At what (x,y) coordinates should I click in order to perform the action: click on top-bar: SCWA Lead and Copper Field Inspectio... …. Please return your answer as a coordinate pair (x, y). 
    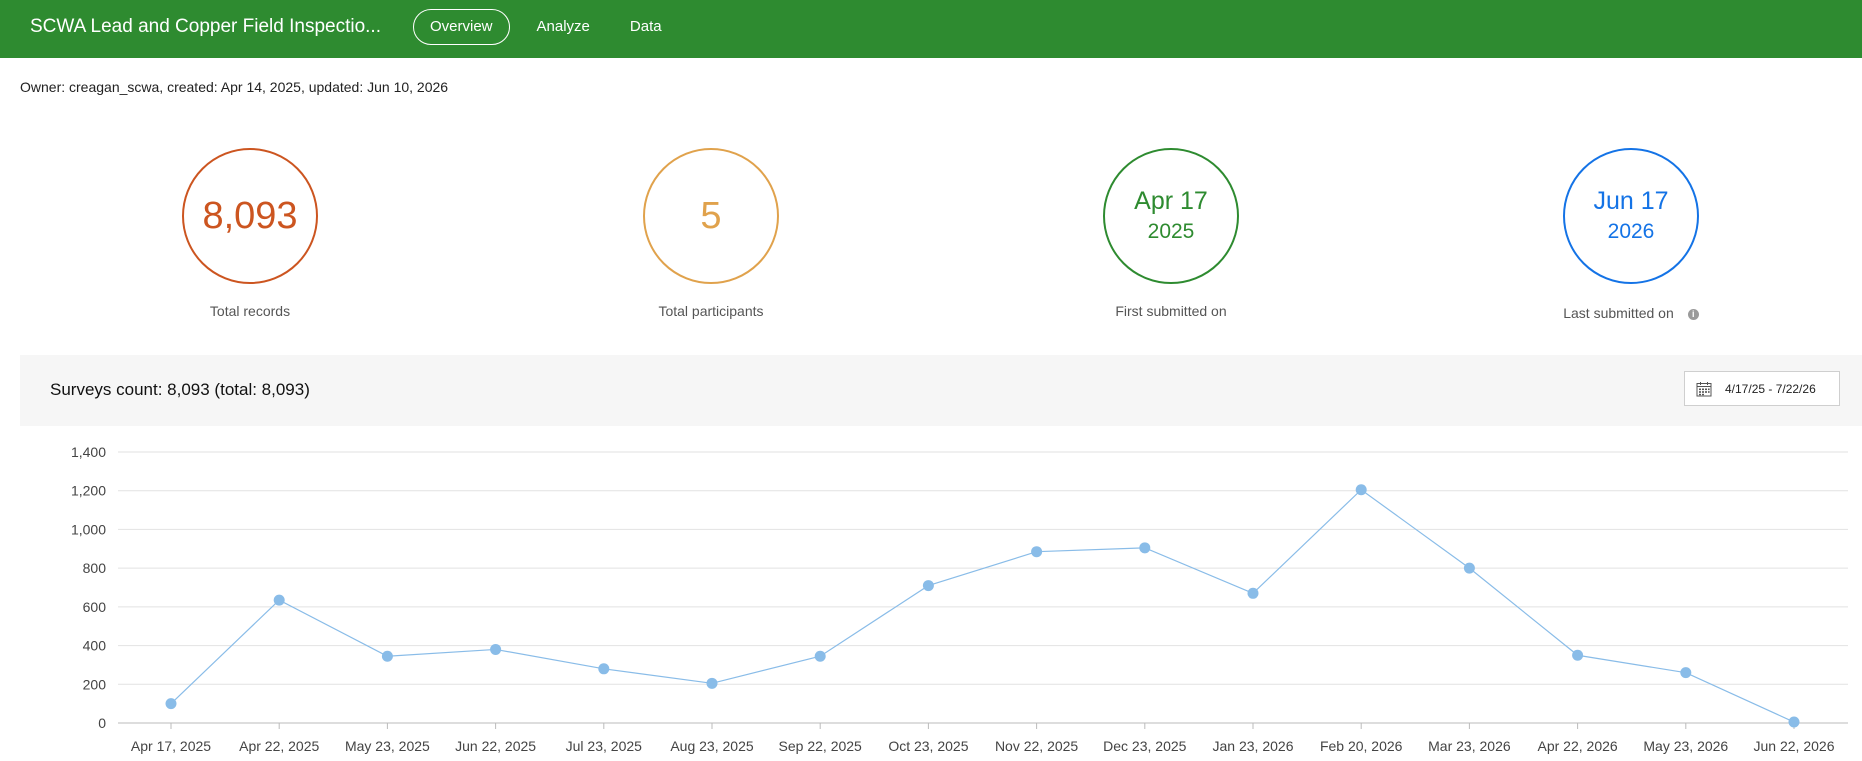
    Looking at the image, I should click on (931, 29).